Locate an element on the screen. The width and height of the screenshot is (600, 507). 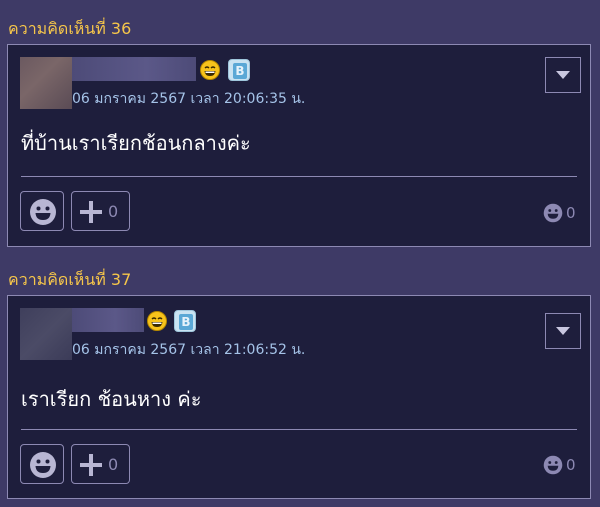
timestamp: 06 มกราคม 2567 เวลา 21:06:52 น. is located at coordinates (189, 350).